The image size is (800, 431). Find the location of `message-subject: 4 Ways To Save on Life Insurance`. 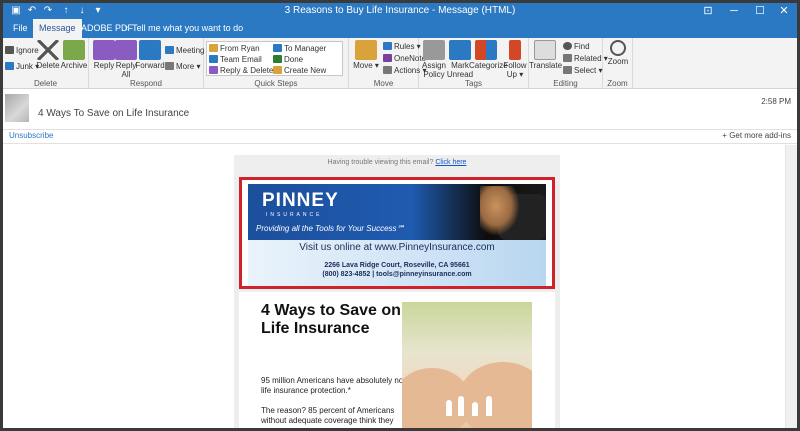

message-subject: 4 Ways To Save on Life Insurance is located at coordinates (114, 113).